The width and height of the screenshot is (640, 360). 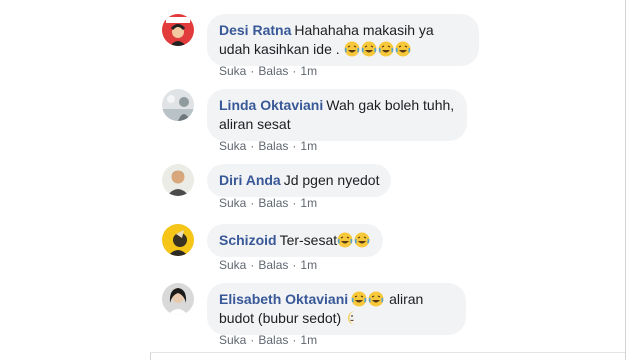 What do you see at coordinates (250, 180) in the screenshot?
I see `comment-author: Diri Anda` at bounding box center [250, 180].